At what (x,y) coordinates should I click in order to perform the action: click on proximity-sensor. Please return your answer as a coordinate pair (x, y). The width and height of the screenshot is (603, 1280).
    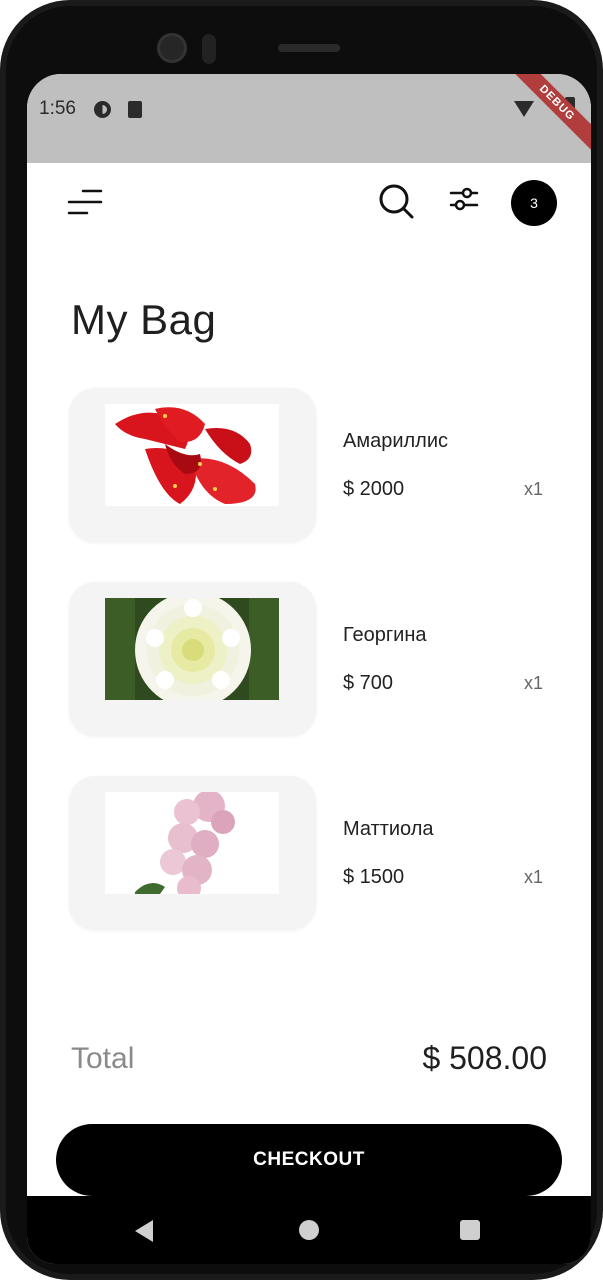
    Looking at the image, I should click on (209, 49).